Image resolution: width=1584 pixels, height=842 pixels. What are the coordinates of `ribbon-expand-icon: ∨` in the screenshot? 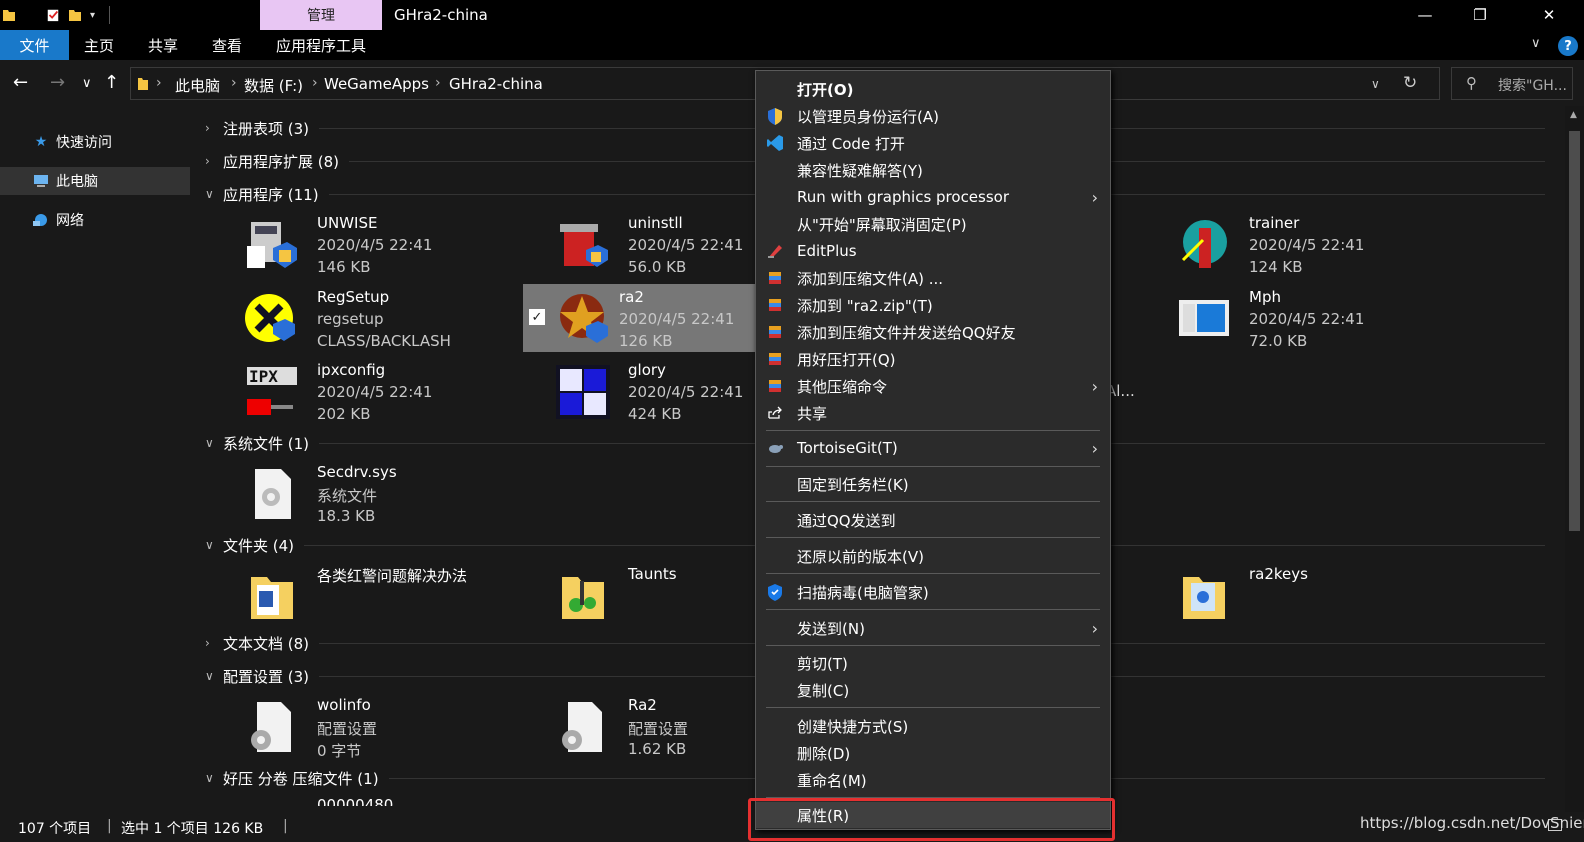 It's located at (1536, 43).